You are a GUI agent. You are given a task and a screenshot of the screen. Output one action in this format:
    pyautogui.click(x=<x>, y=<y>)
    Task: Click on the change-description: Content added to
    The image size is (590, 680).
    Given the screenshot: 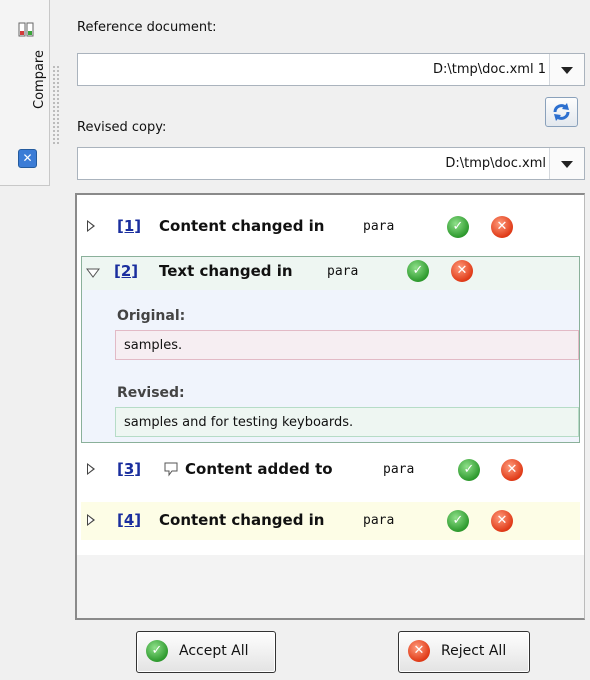 What is the action you would take?
    pyautogui.click(x=259, y=469)
    